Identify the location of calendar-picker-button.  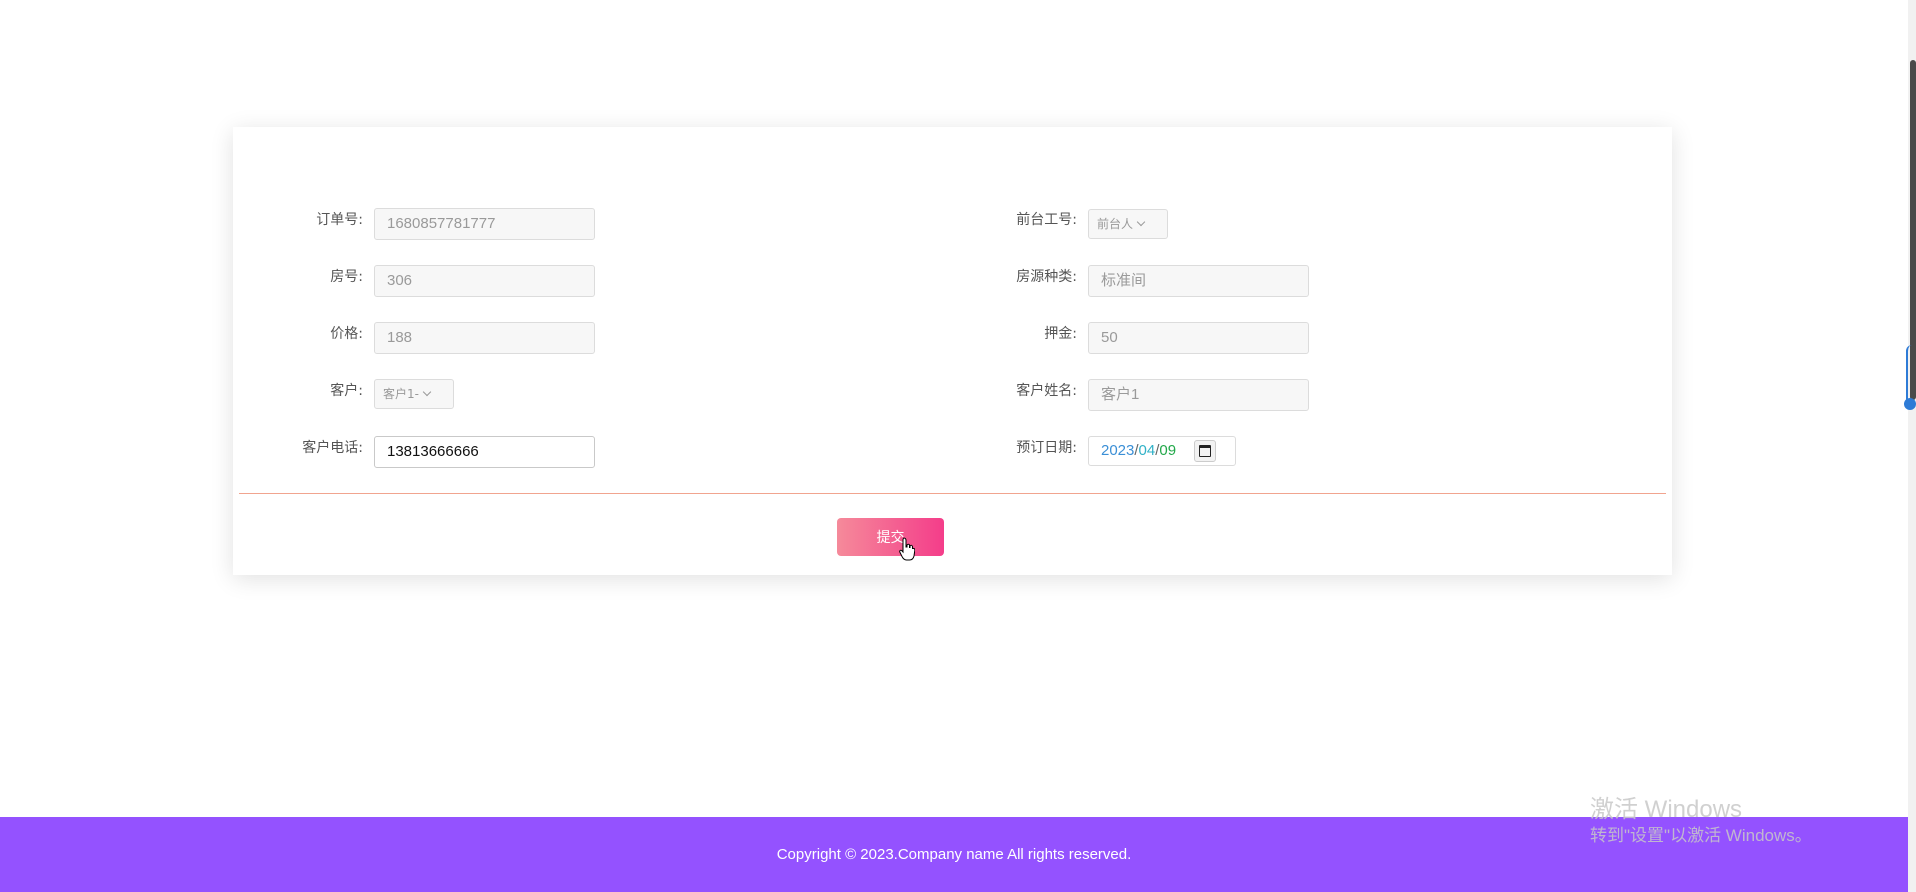
(1205, 451).